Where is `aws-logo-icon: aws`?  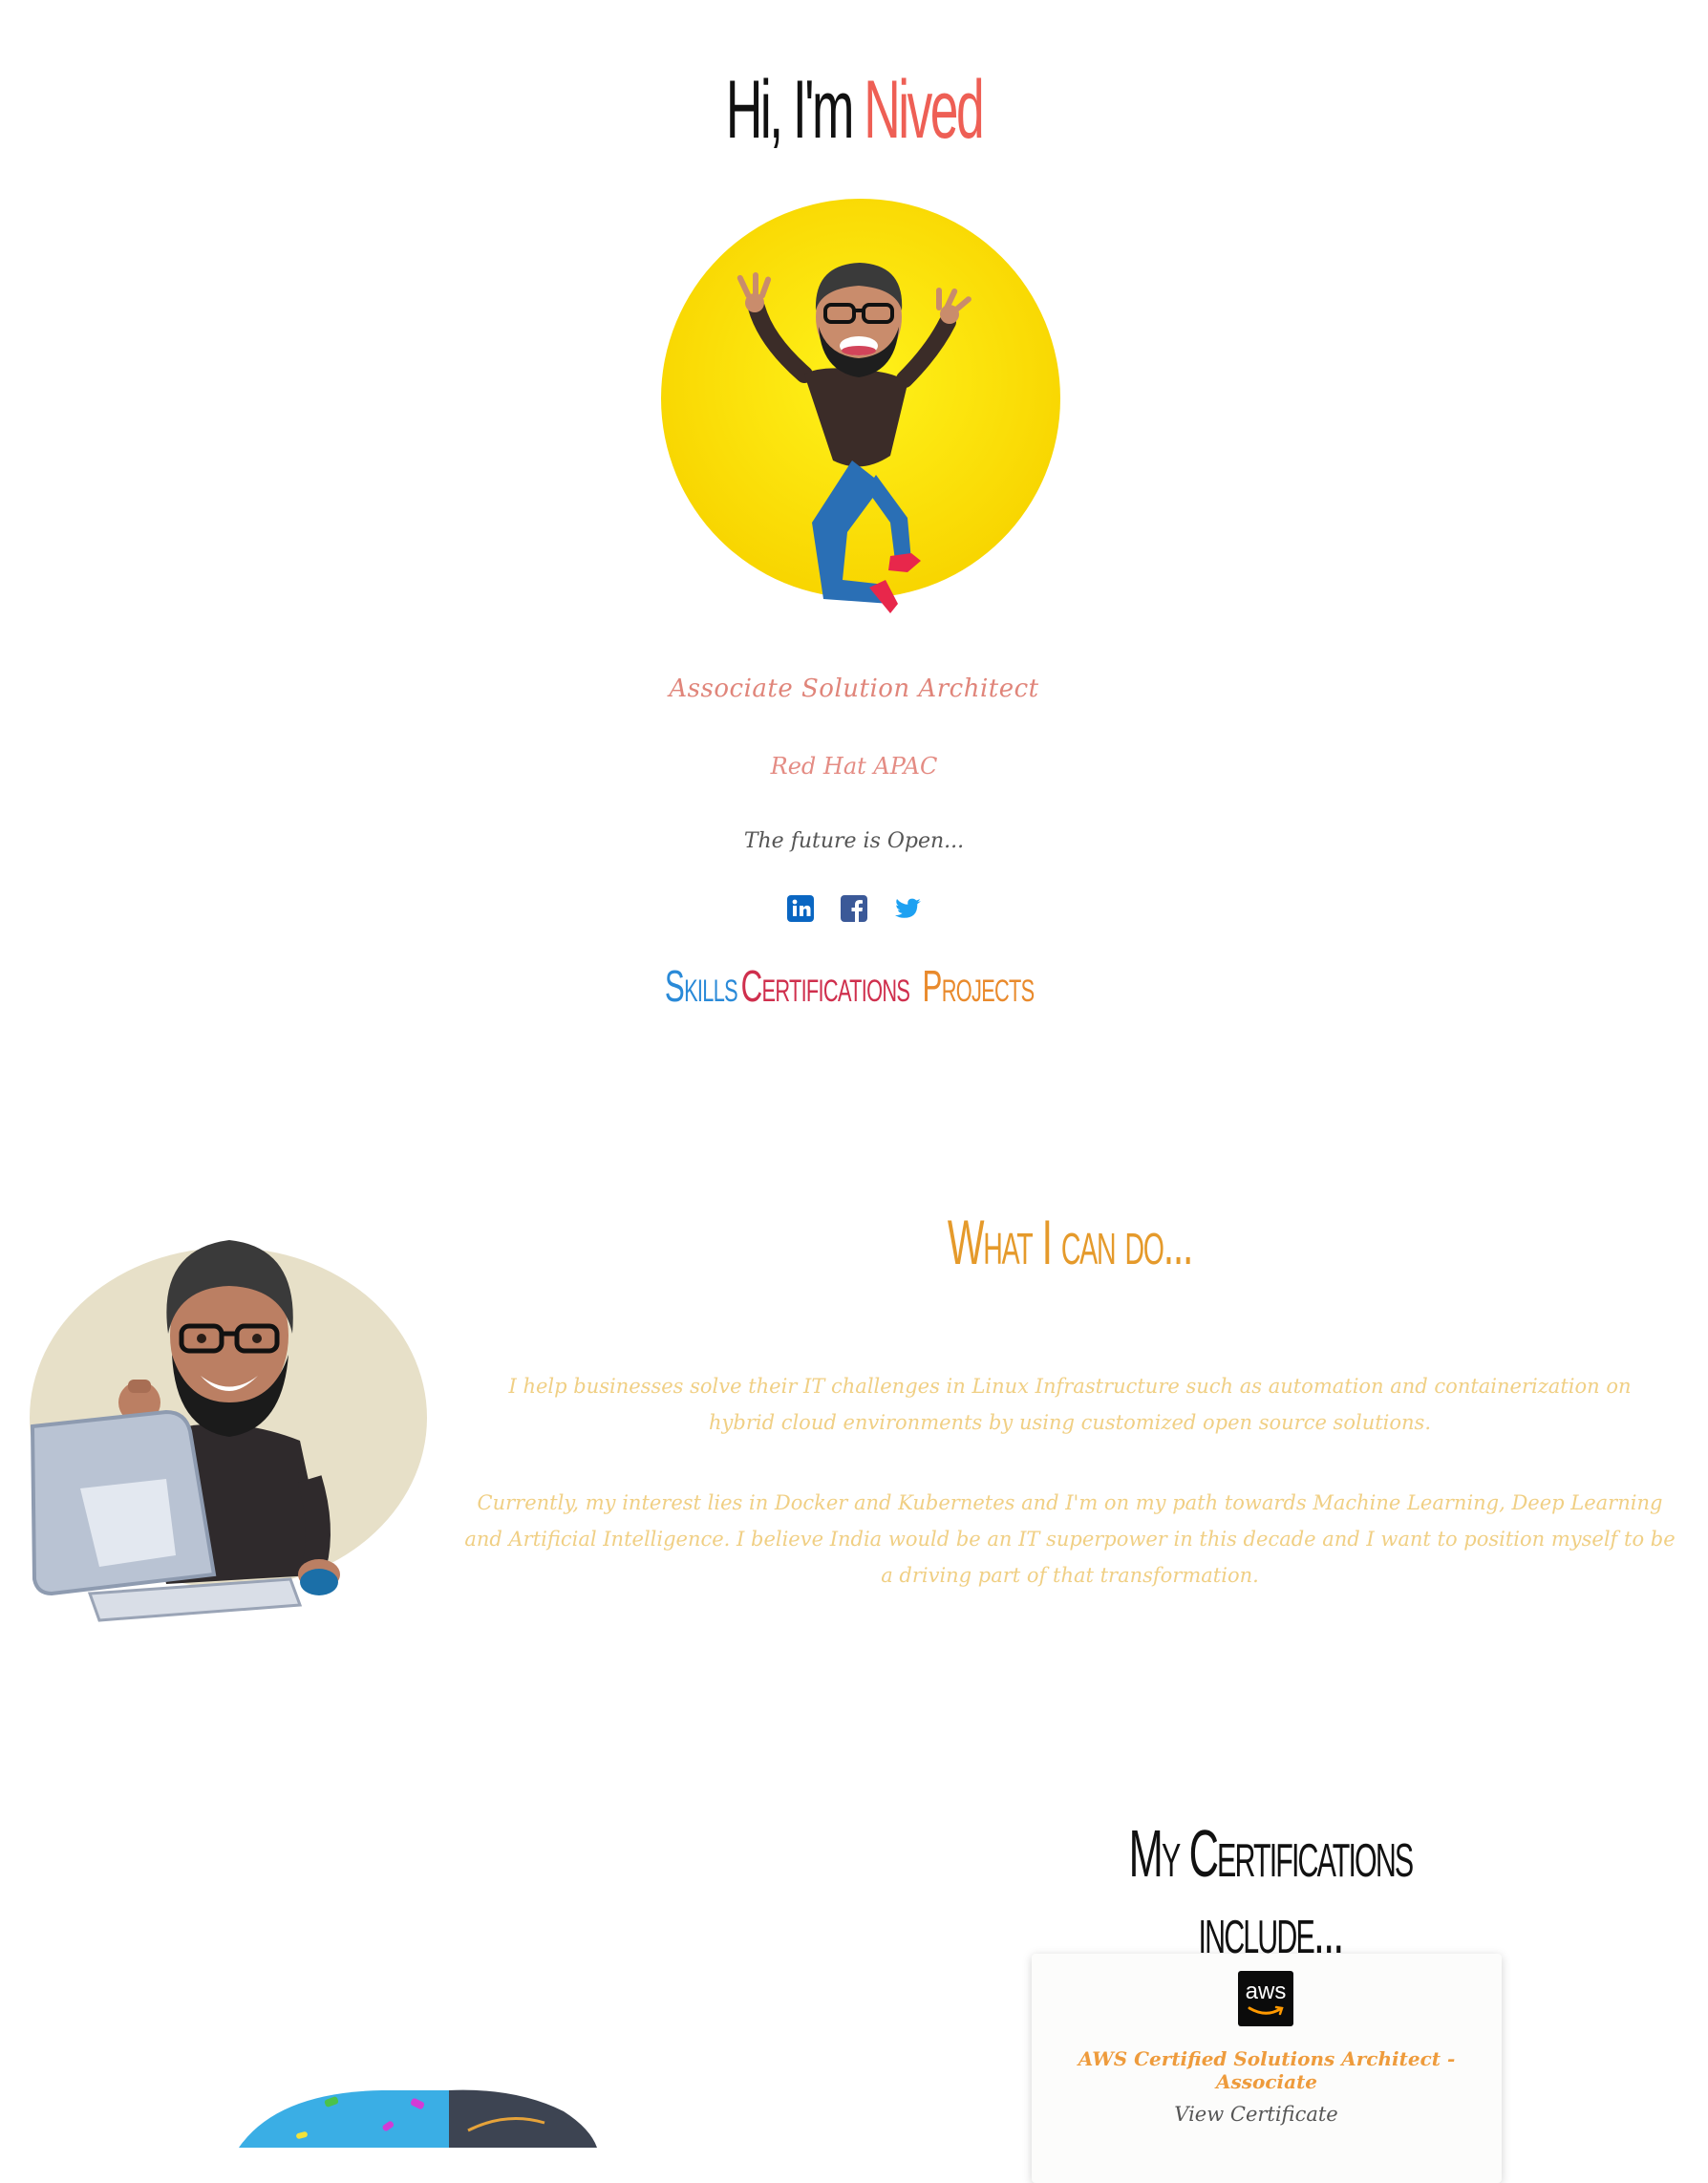
aws-logo-icon: aws is located at coordinates (1265, 1999).